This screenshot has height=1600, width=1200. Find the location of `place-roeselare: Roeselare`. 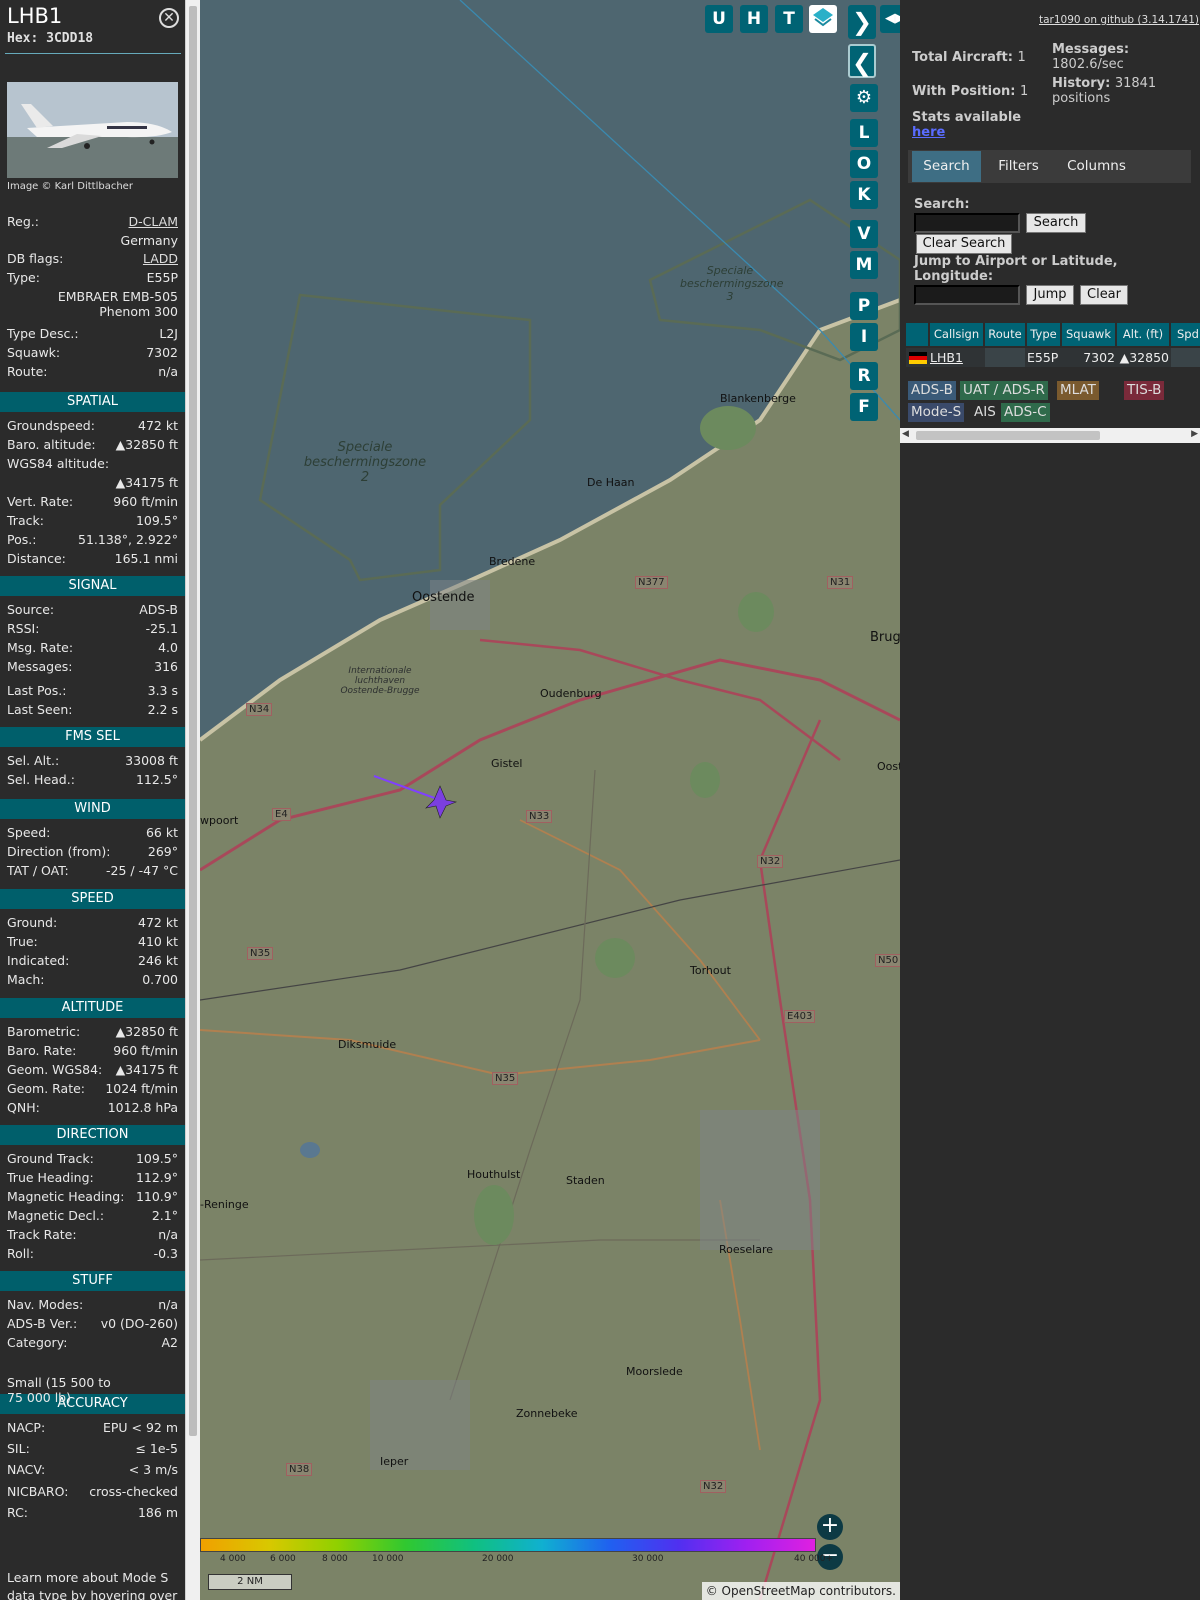

place-roeselare: Roeselare is located at coordinates (746, 1249).